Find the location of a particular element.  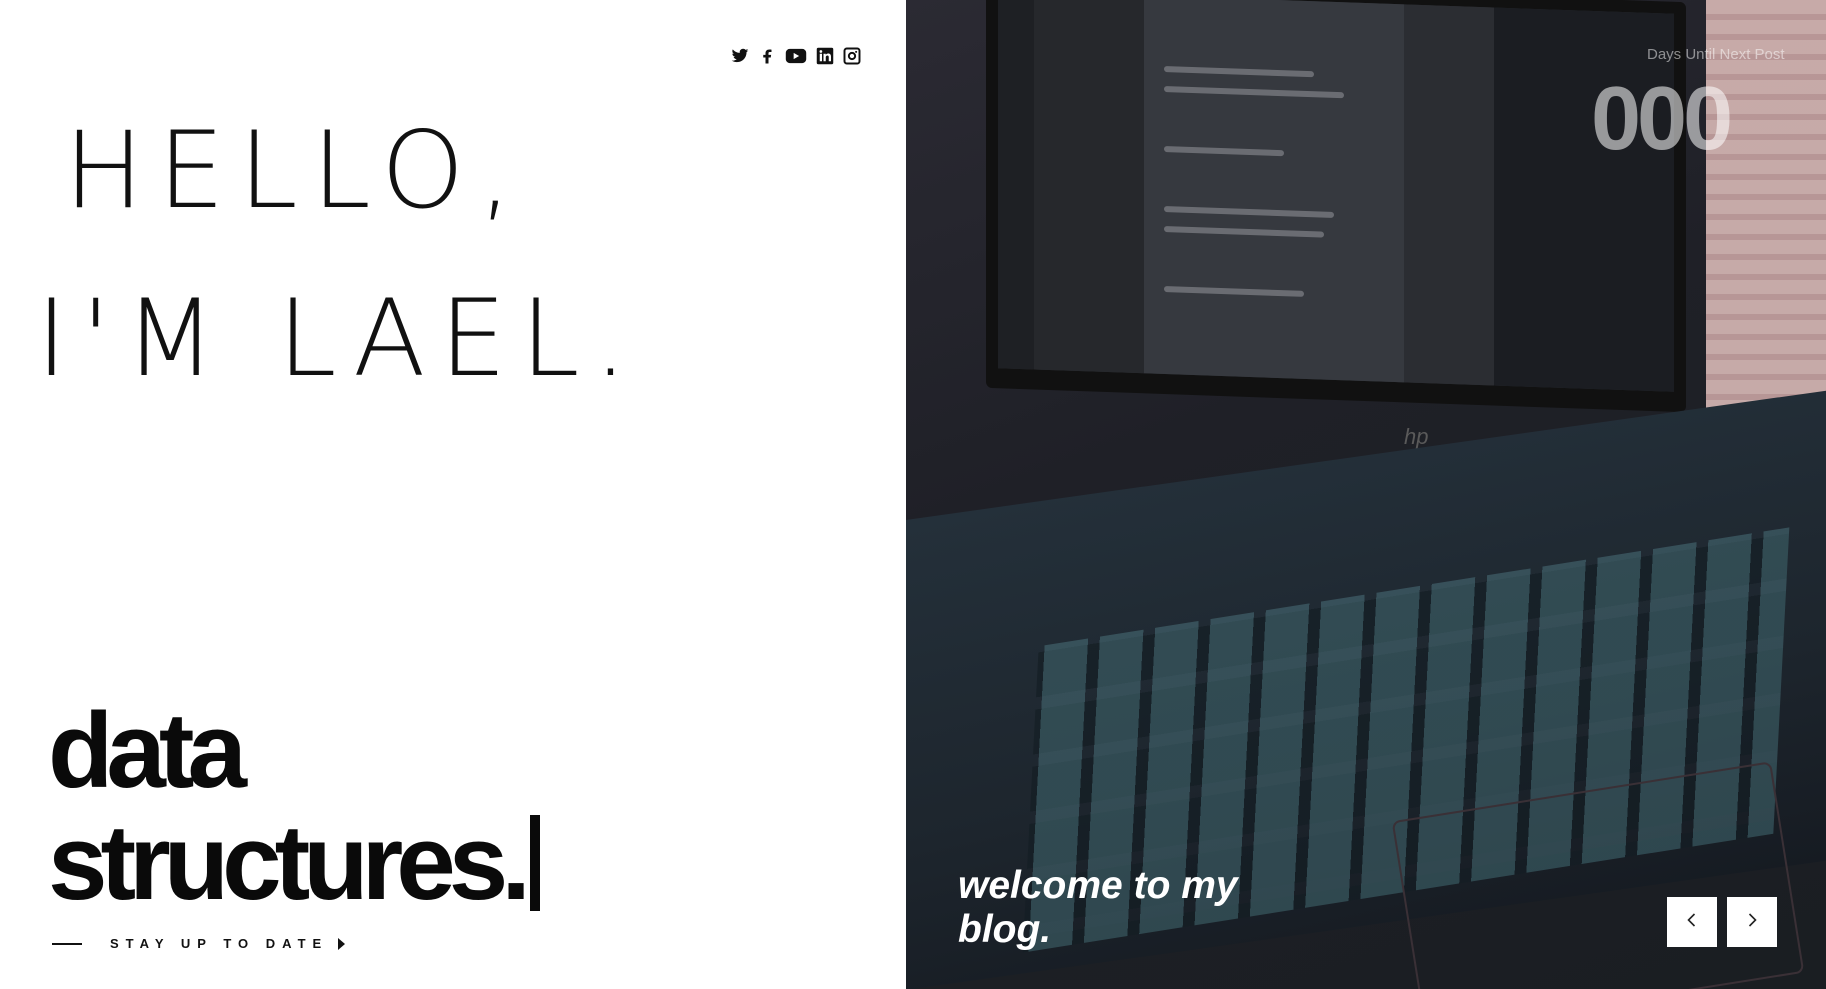

youtube-icon is located at coordinates (796, 56).